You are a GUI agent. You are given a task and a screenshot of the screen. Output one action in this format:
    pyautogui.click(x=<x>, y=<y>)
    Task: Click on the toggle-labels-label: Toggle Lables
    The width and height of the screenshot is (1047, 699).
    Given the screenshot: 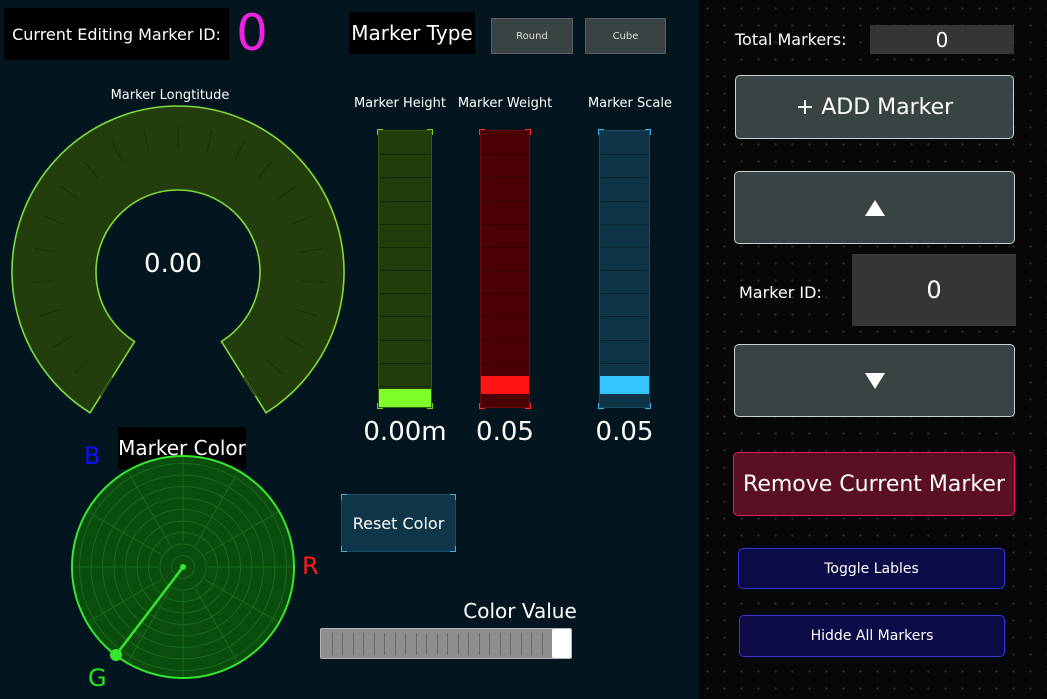 What is the action you would take?
    pyautogui.click(x=871, y=568)
    